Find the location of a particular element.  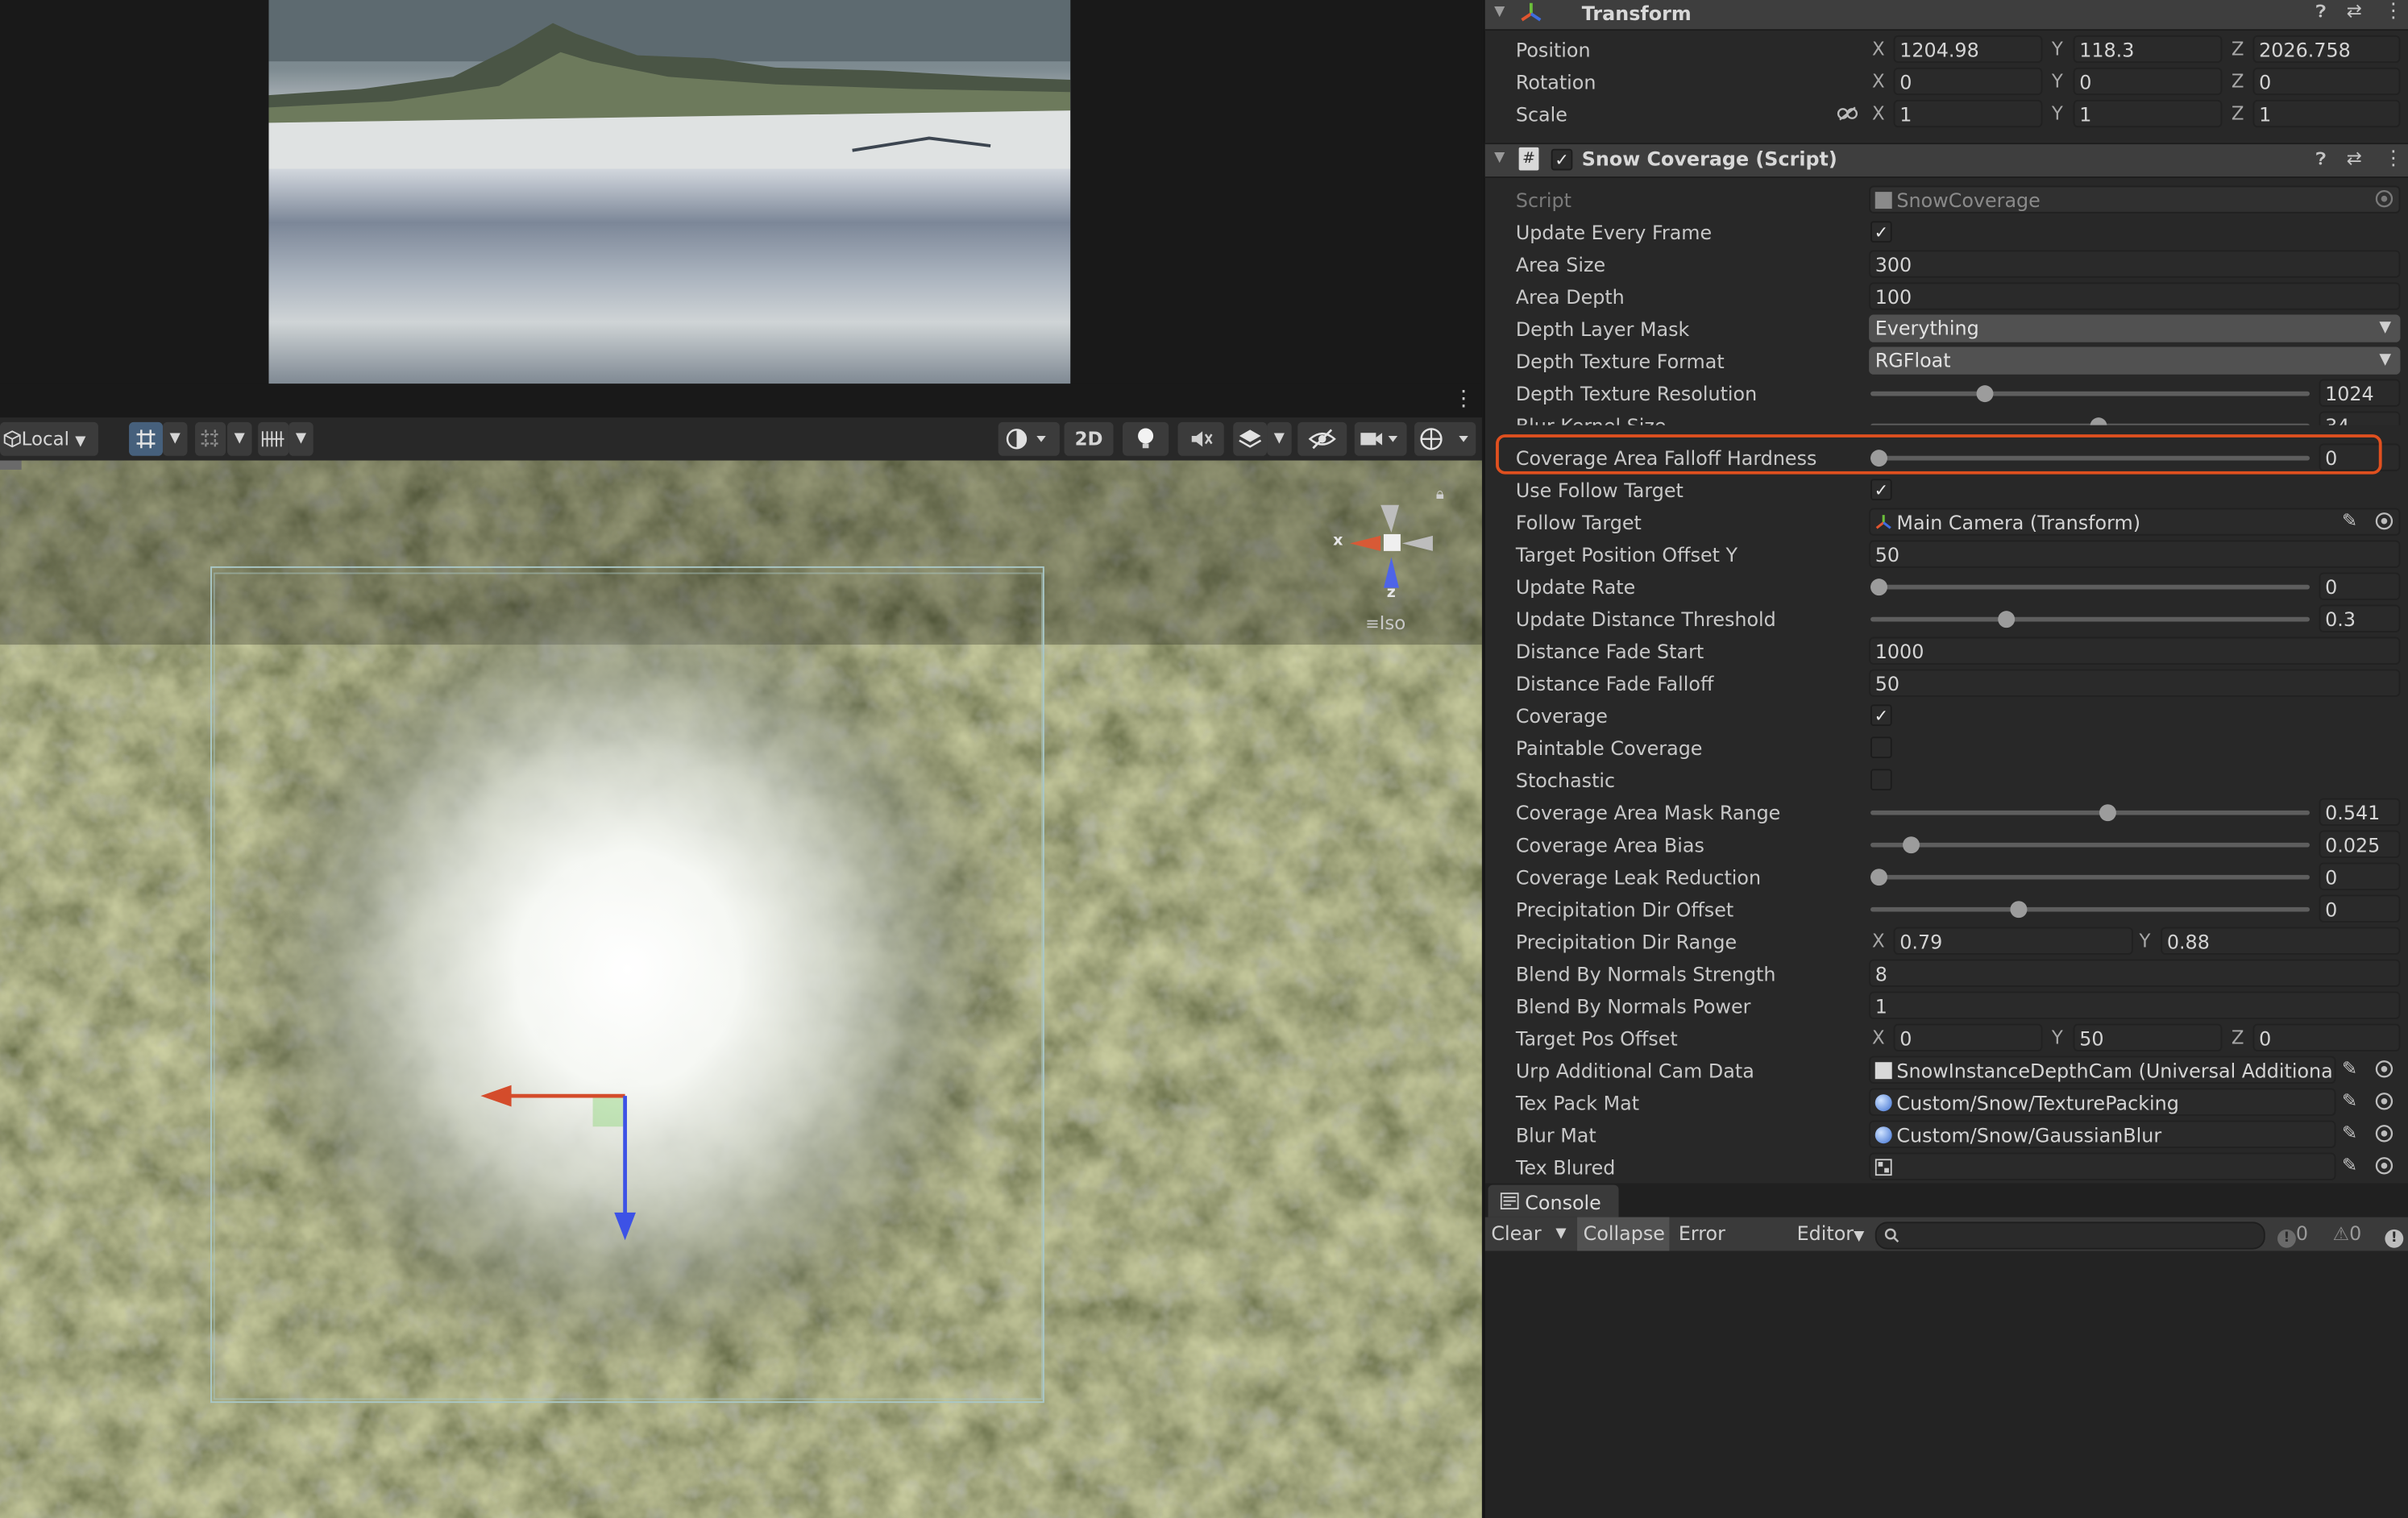

update-rate-slider is located at coordinates (2090, 587).